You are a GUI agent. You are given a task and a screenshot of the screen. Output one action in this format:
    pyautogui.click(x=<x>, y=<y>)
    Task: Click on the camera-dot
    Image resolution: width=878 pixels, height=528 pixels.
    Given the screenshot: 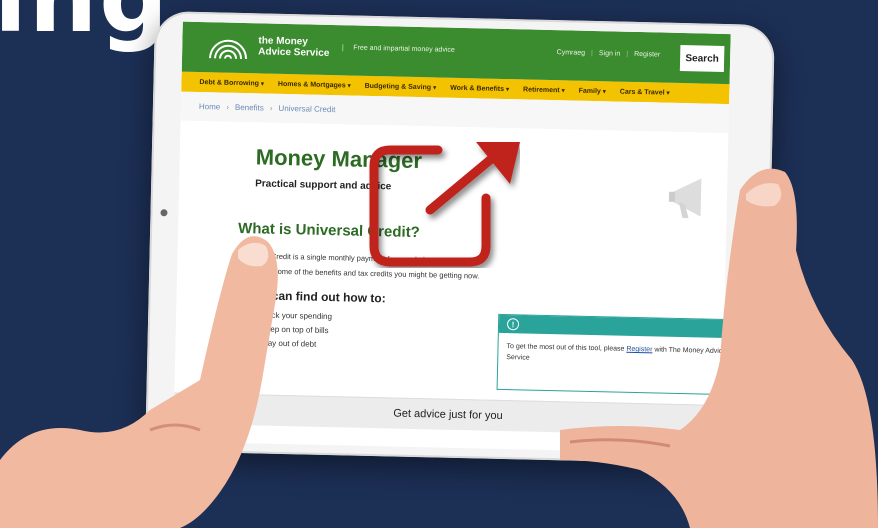 What is the action you would take?
    pyautogui.click(x=164, y=213)
    